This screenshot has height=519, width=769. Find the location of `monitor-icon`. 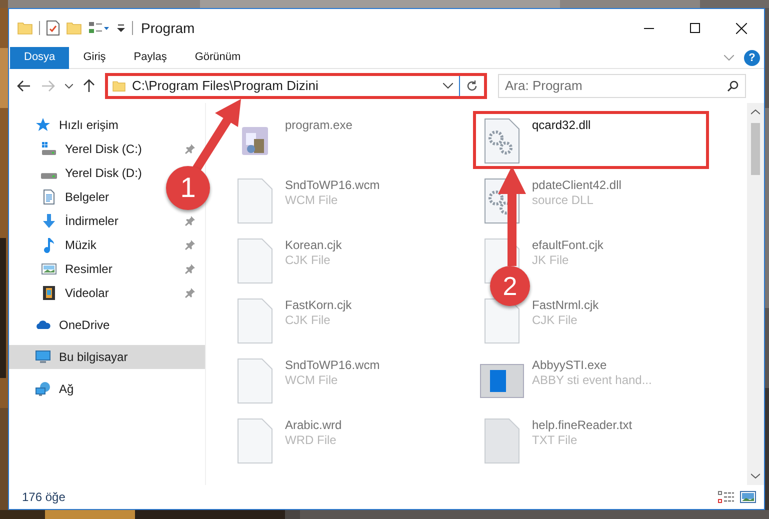

monitor-icon is located at coordinates (43, 357).